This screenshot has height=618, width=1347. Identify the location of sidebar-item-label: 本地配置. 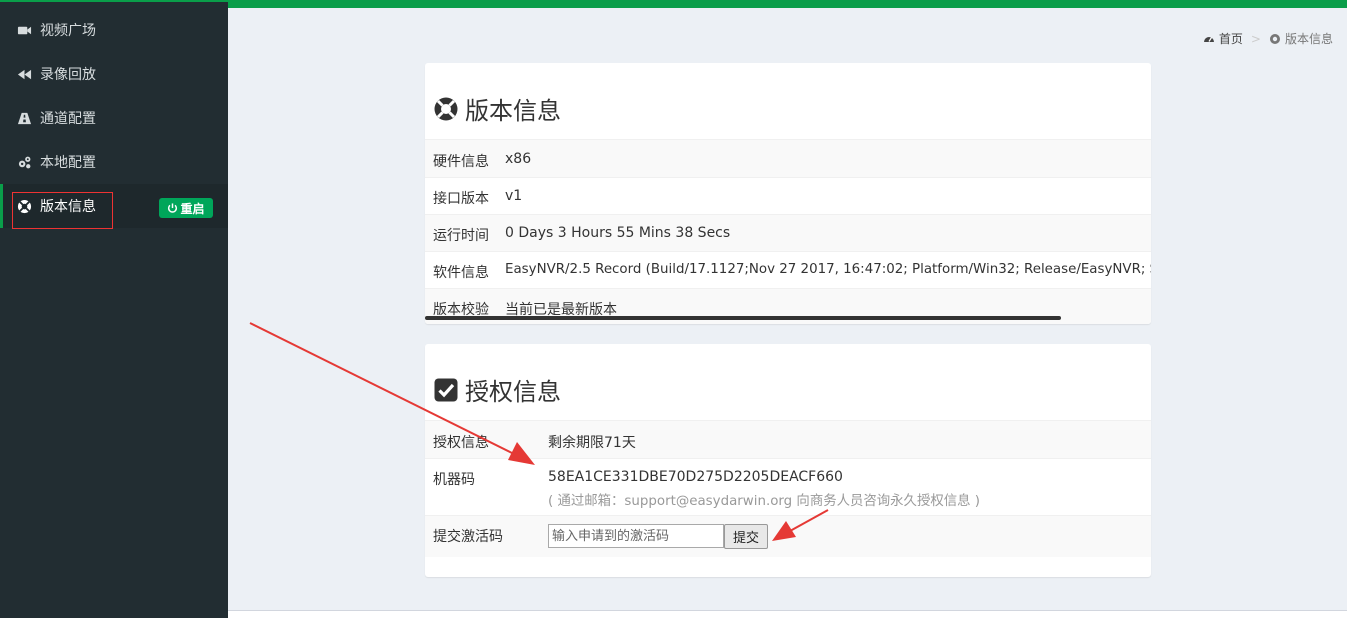
(68, 163).